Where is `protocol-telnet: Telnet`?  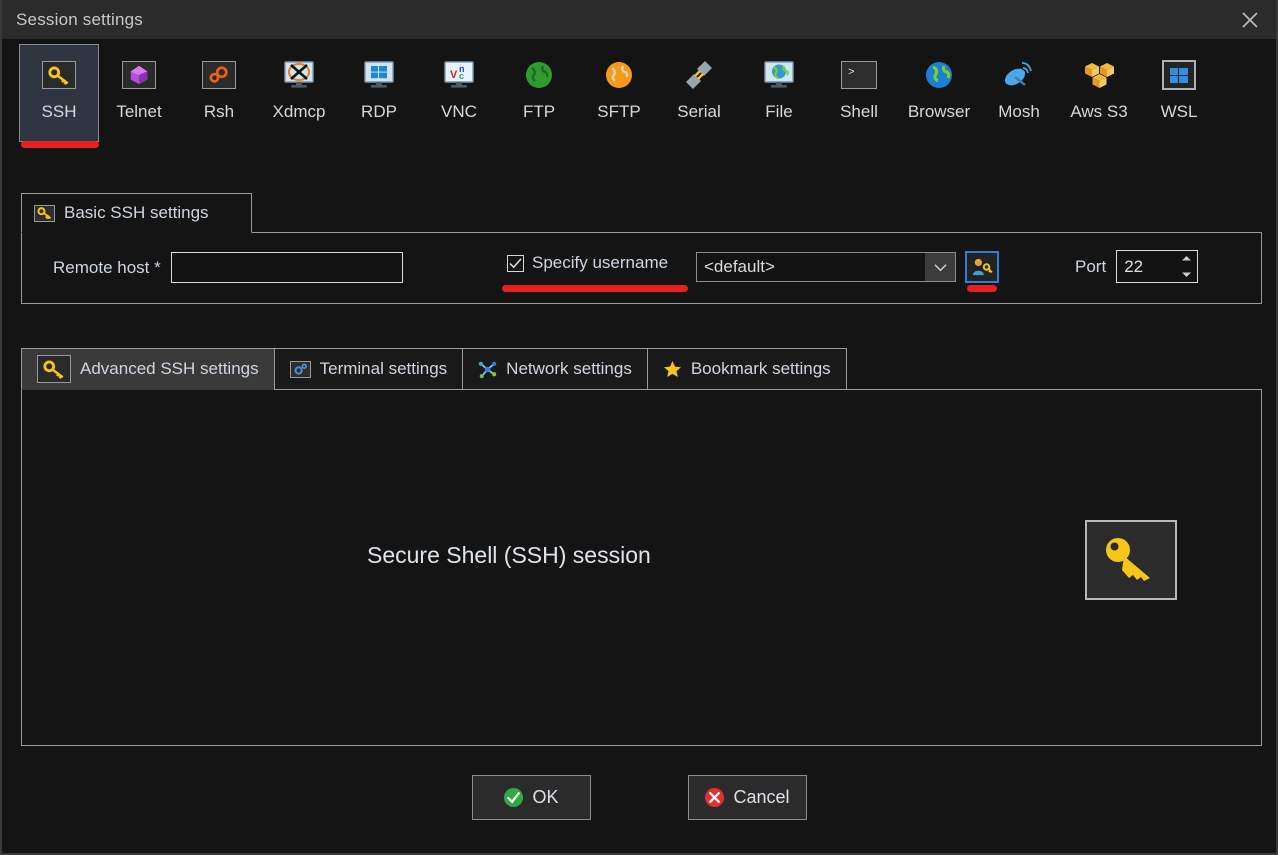 protocol-telnet: Telnet is located at coordinates (139, 93).